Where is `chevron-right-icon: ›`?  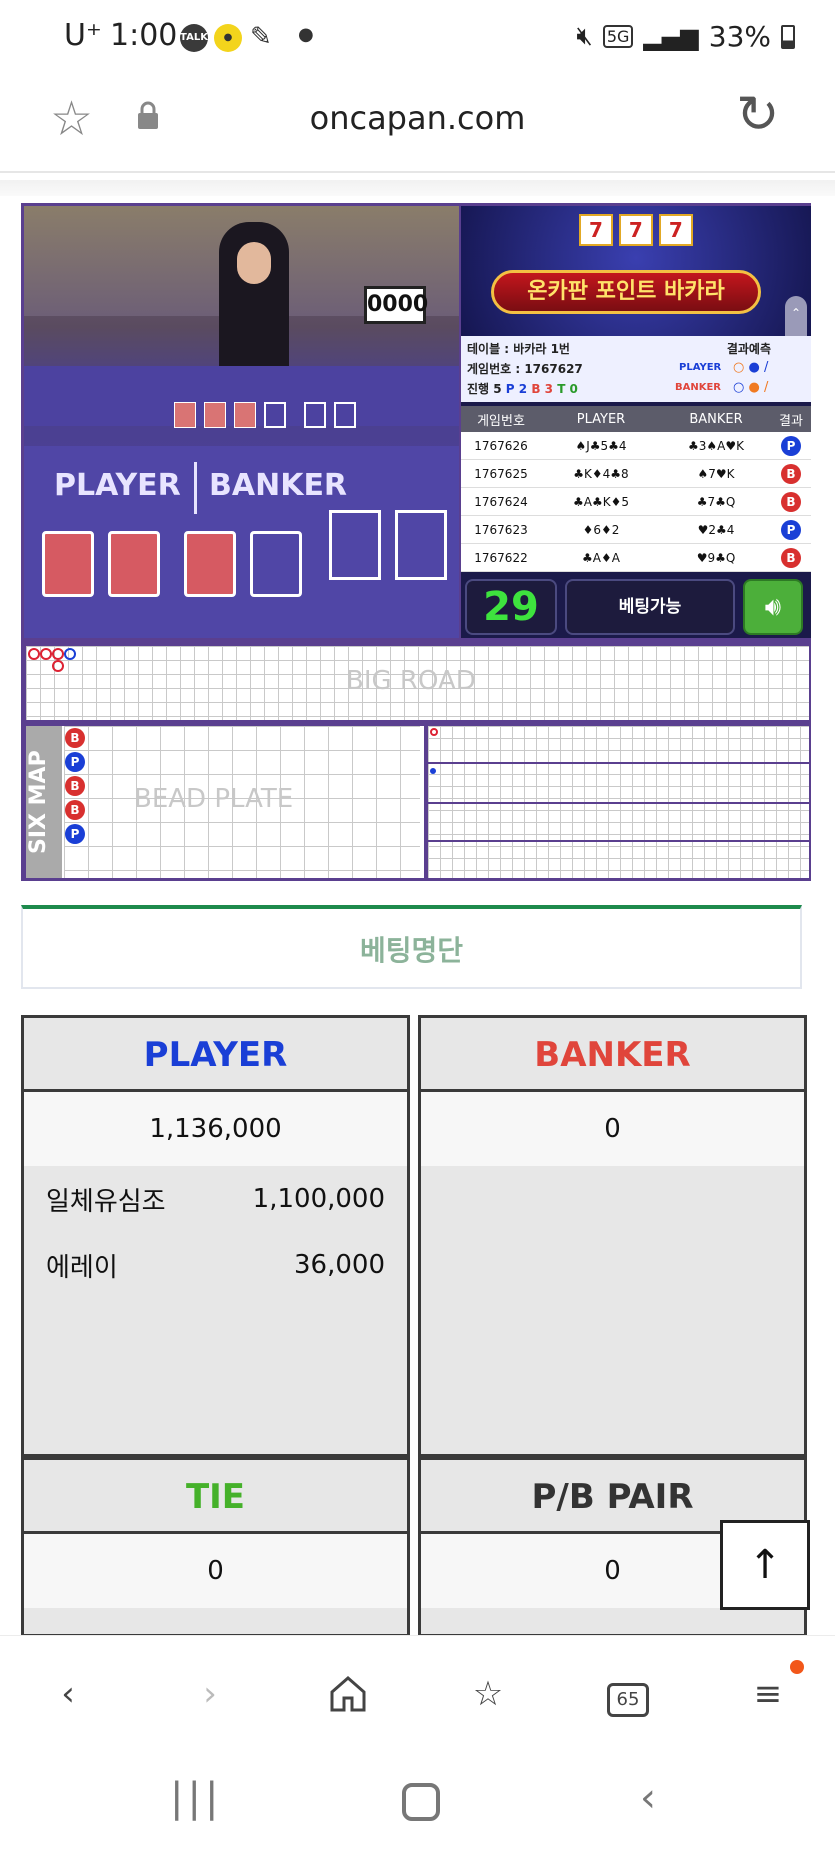 chevron-right-icon: › is located at coordinates (210, 1694).